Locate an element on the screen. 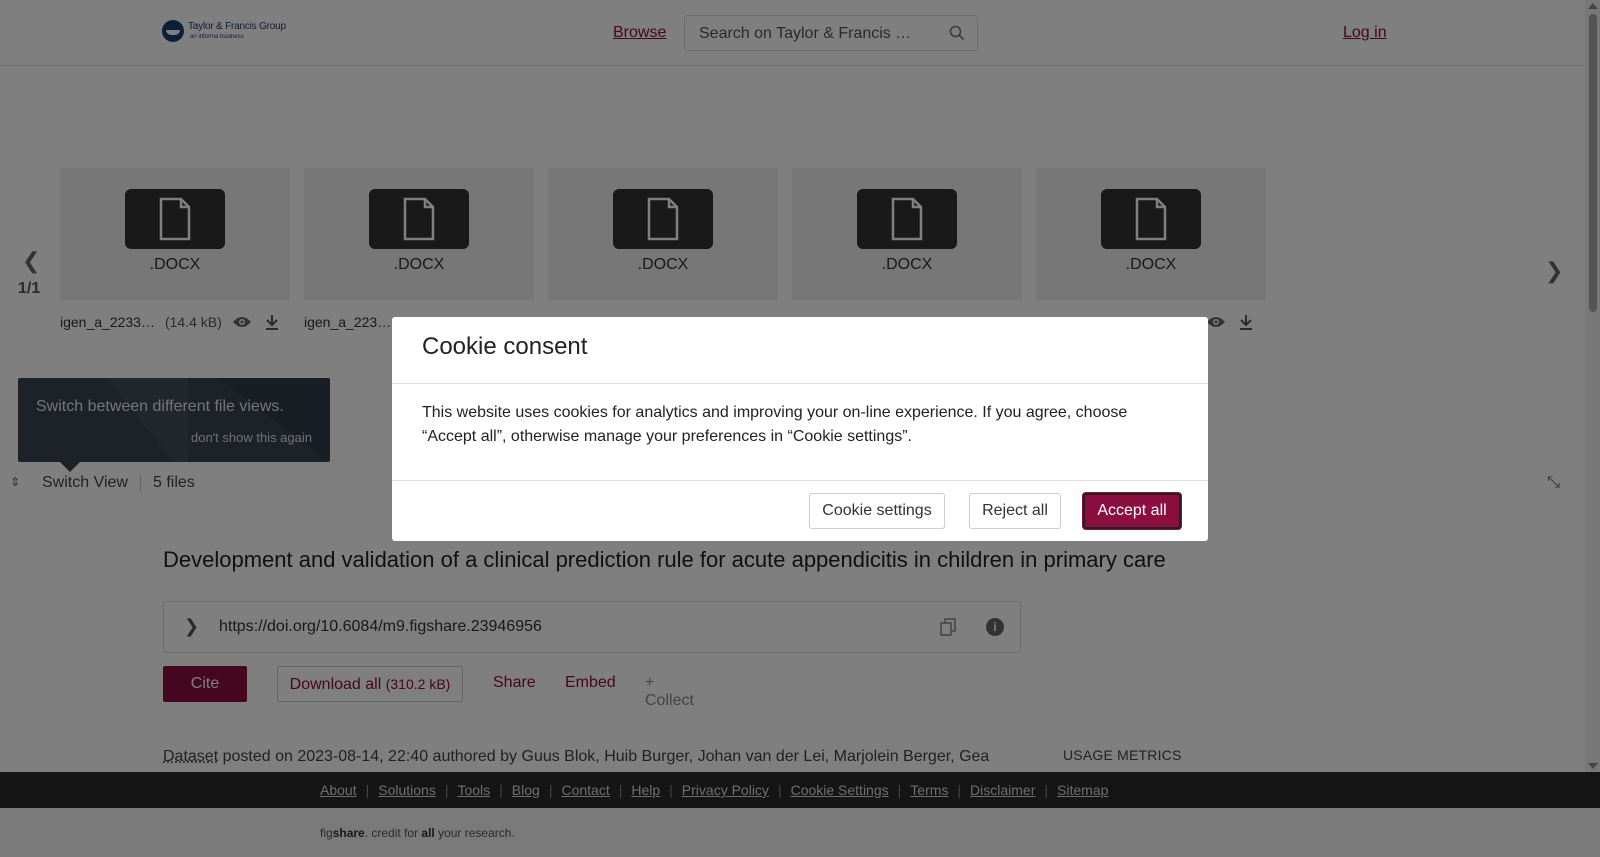 The image size is (1600, 857). cookie-settings-button: Cookie settings is located at coordinates (877, 511).